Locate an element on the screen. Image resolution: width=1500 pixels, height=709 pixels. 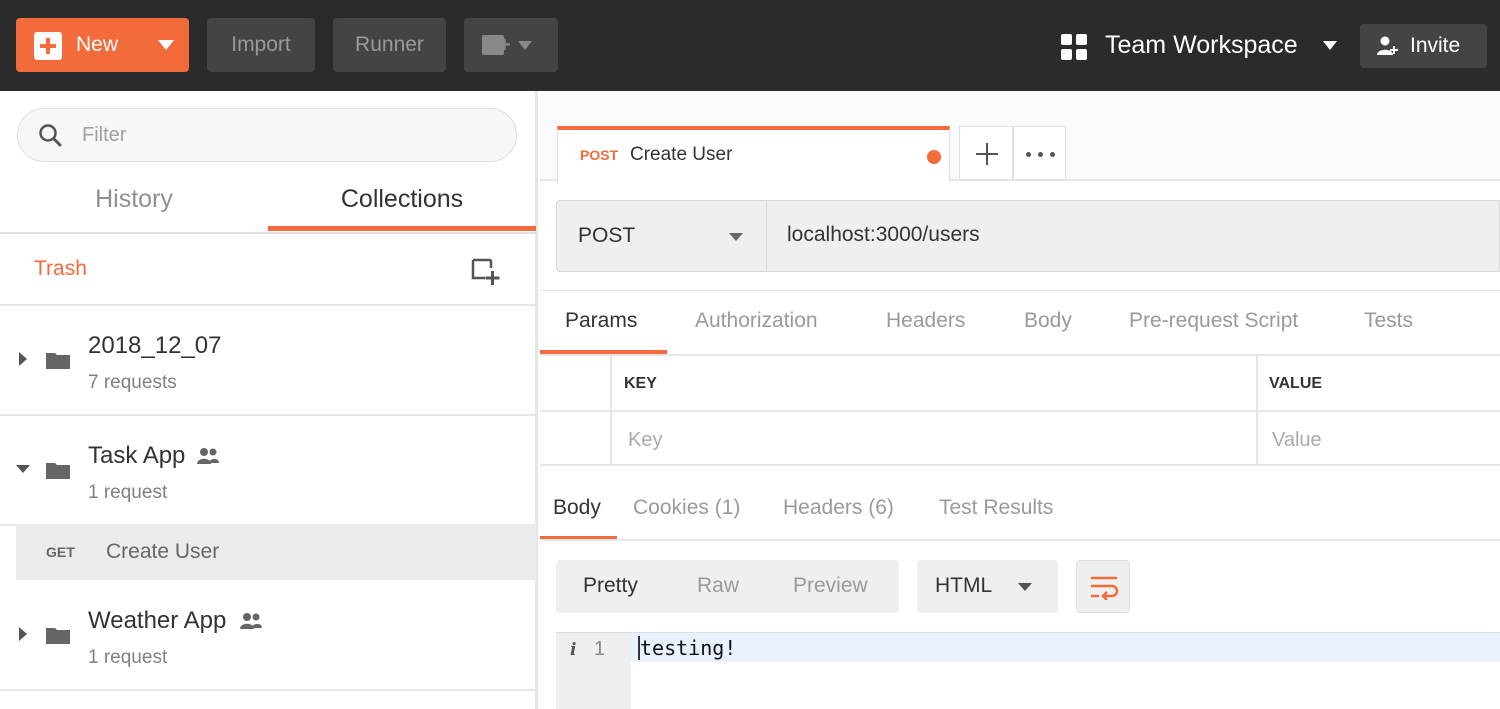
wrap-lines-icon is located at coordinates (1105, 588).